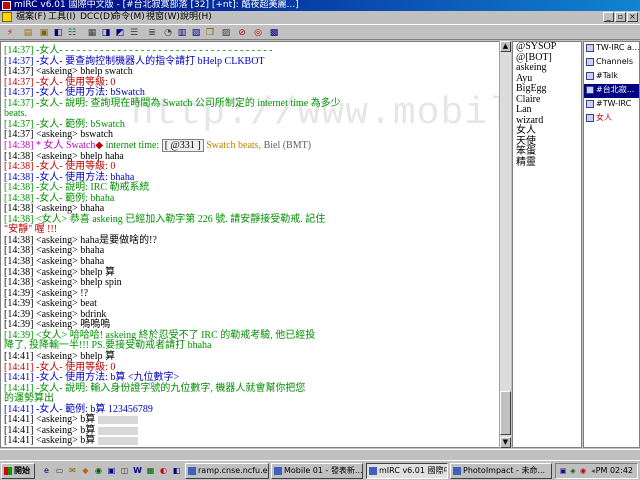  Describe the element at coordinates (96, 17) in the screenshot. I see `menu-dcc: DCC(D)` at that location.